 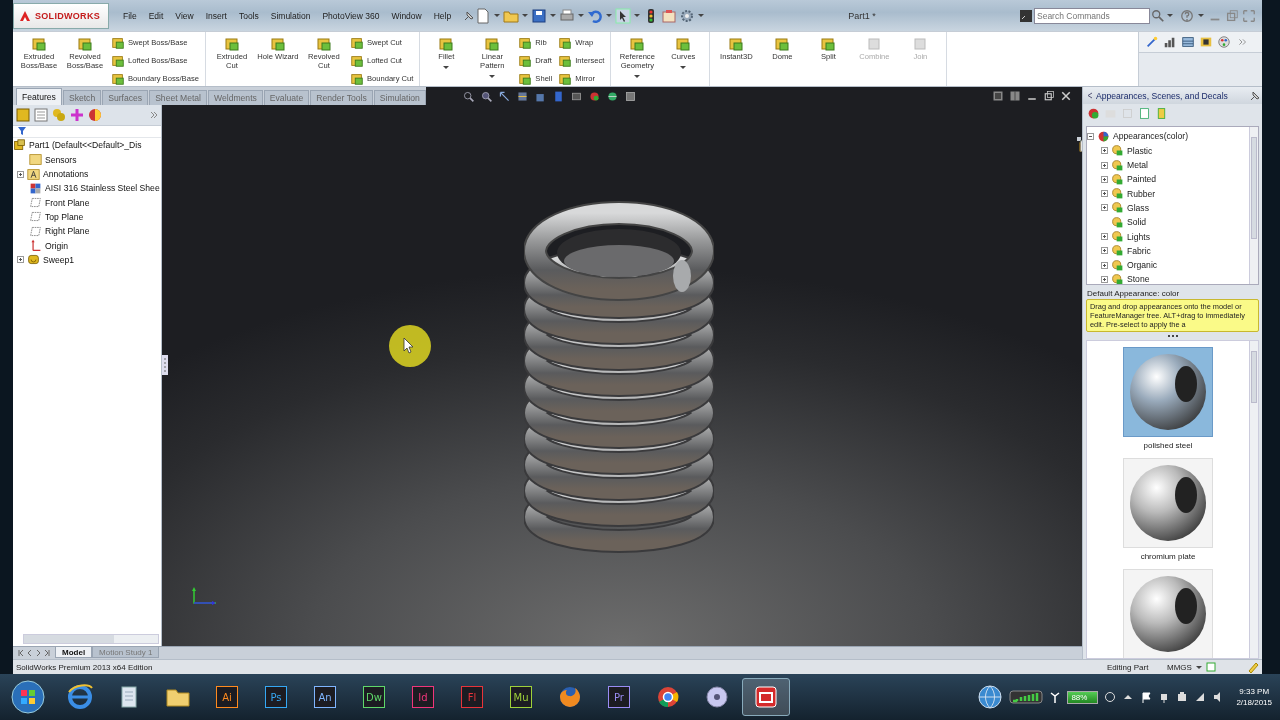 I want to click on tree-item: Sweep1, so click(x=59, y=259).